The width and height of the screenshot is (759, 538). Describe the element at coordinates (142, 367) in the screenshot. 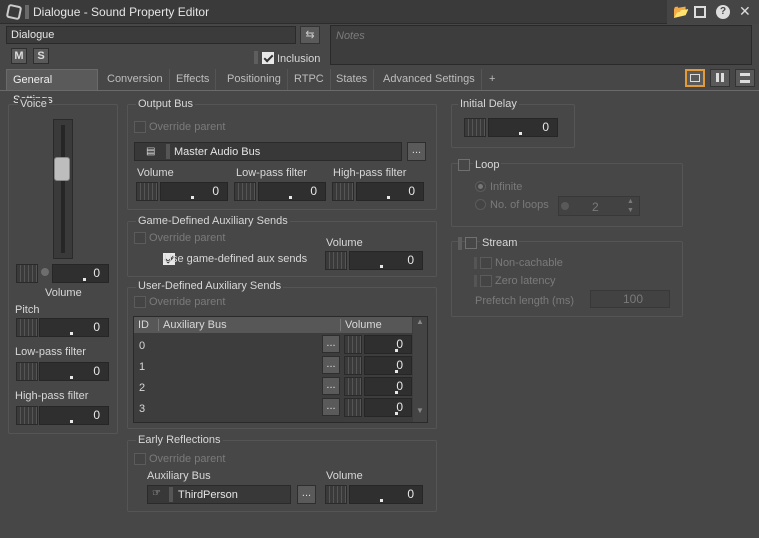

I see `table-row: 1` at that location.